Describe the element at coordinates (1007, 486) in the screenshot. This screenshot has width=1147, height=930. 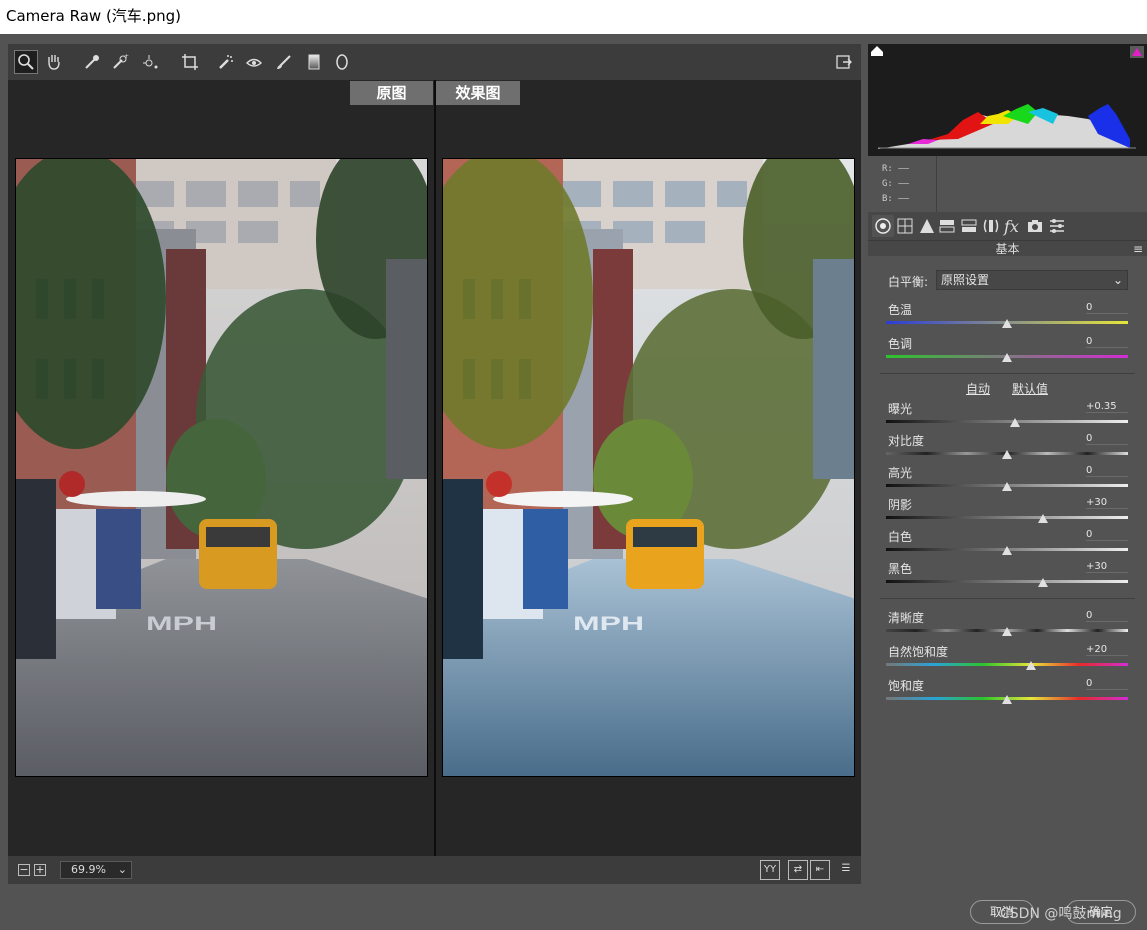
I see `highlights-slider-handle` at that location.